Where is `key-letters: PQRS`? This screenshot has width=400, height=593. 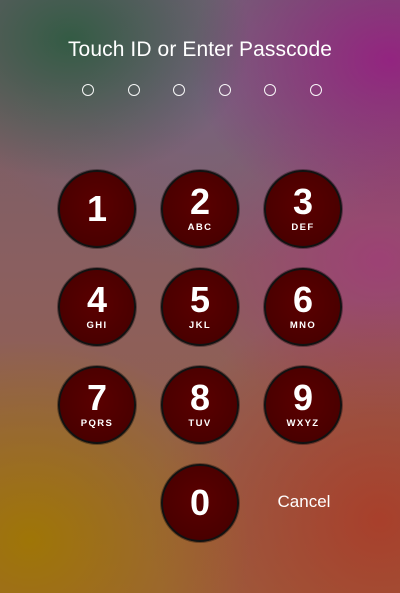 key-letters: PQRS is located at coordinates (97, 423).